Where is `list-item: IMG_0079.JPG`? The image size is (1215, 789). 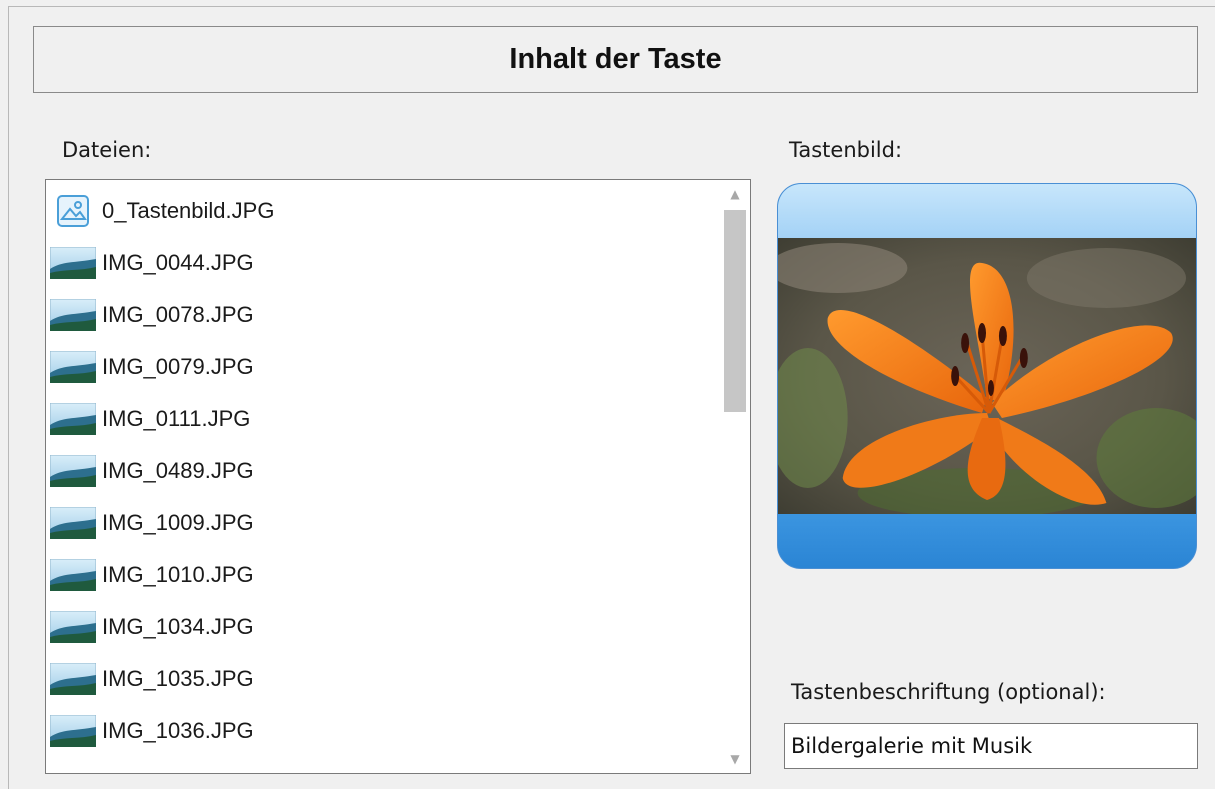 list-item: IMG_0079.JPG is located at coordinates (380, 367).